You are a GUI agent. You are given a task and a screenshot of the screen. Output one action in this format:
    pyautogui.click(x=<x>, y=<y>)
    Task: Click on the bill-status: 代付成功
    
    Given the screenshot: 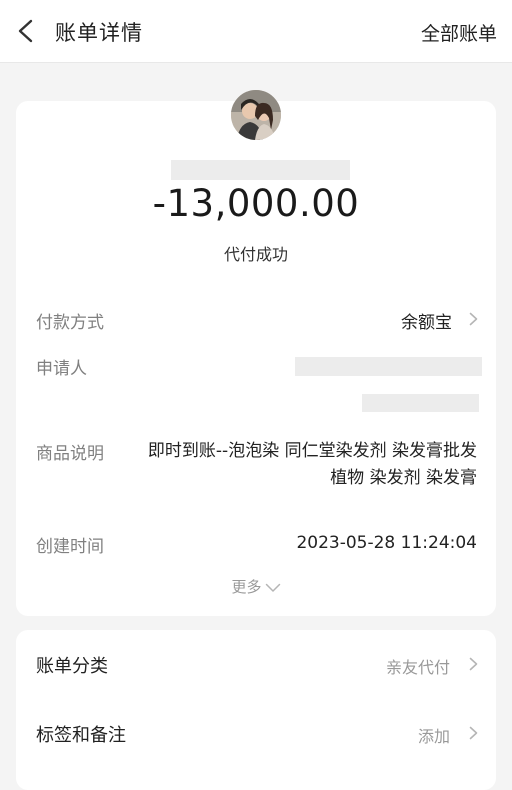 What is the action you would take?
    pyautogui.click(x=255, y=254)
    